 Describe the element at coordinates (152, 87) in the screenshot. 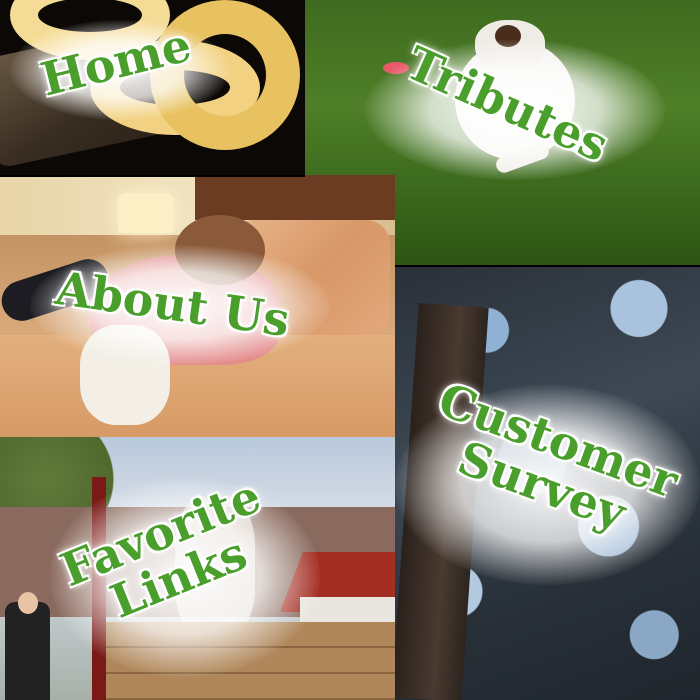

I see `nav-tile-home: Home` at that location.